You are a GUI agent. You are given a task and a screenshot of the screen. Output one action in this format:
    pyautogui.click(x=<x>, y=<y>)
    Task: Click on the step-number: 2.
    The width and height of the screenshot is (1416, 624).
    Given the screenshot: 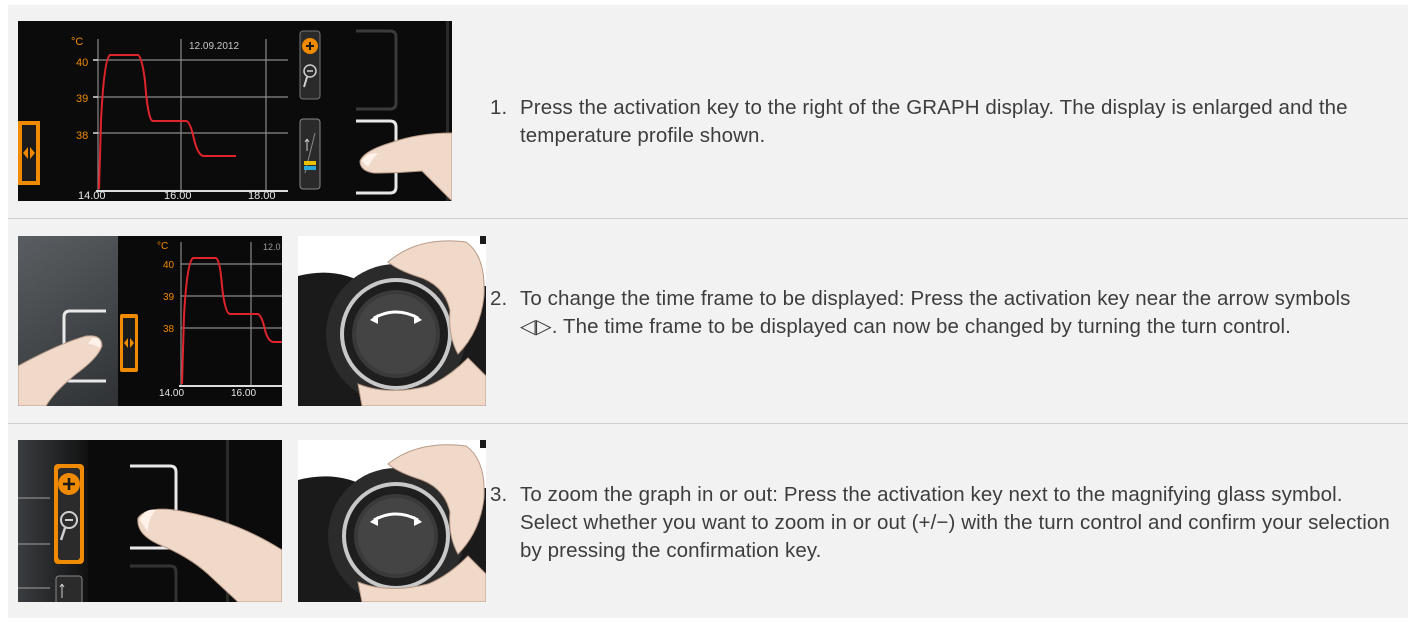 What is the action you would take?
    pyautogui.click(x=499, y=298)
    